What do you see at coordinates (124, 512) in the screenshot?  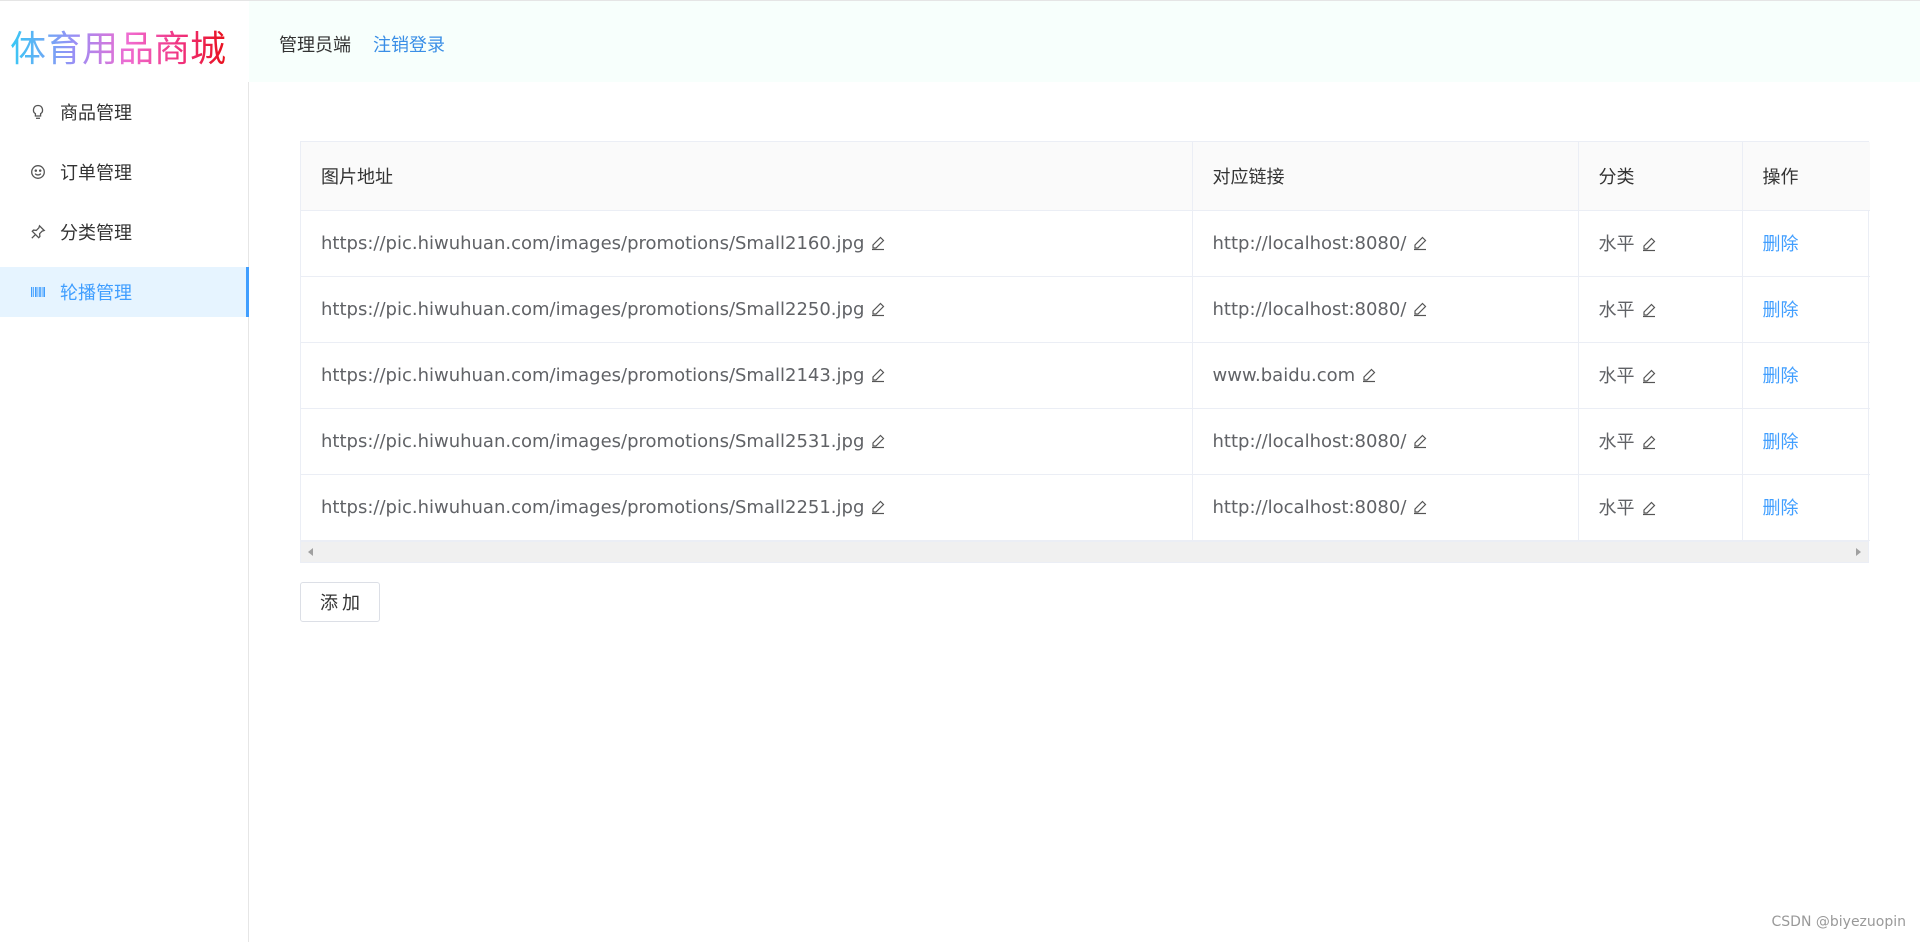 I see `sidebar: 商品管理 订单管理 分类管理 轮播管理` at bounding box center [124, 512].